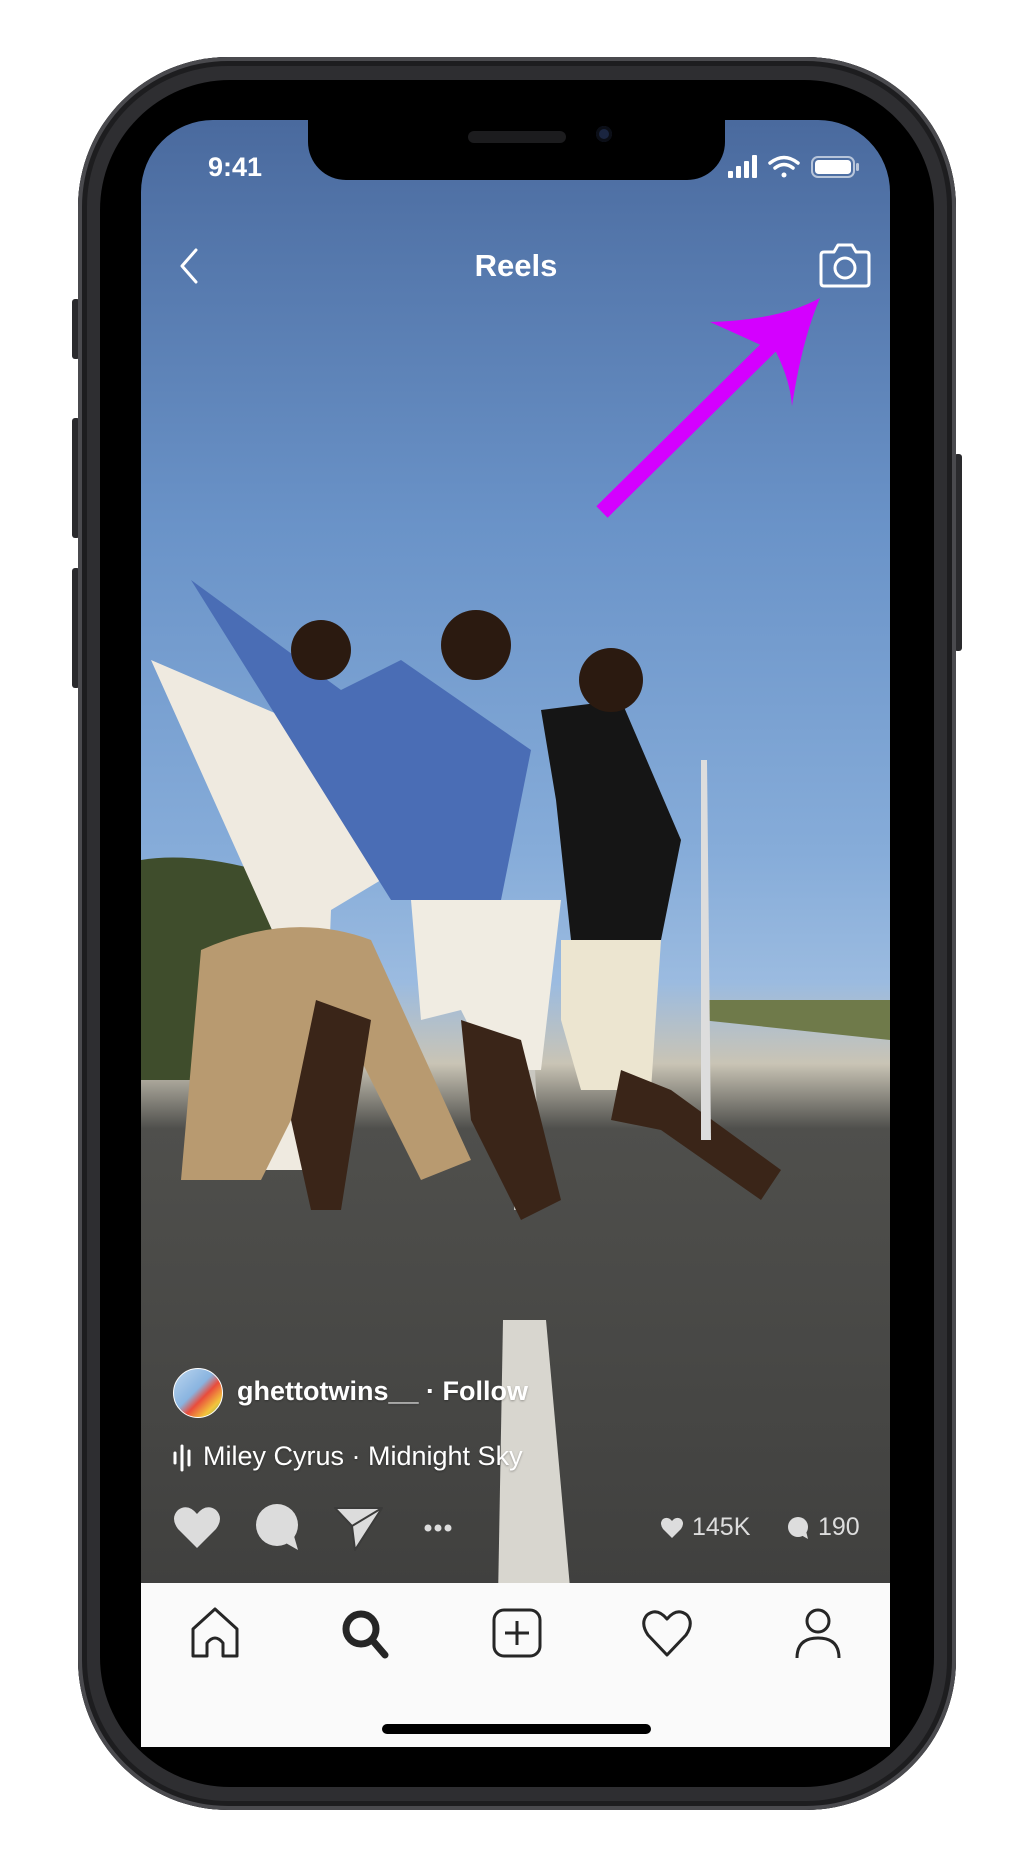 The width and height of the screenshot is (1028, 1870). I want to click on username: ghettotwins__, so click(328, 1391).